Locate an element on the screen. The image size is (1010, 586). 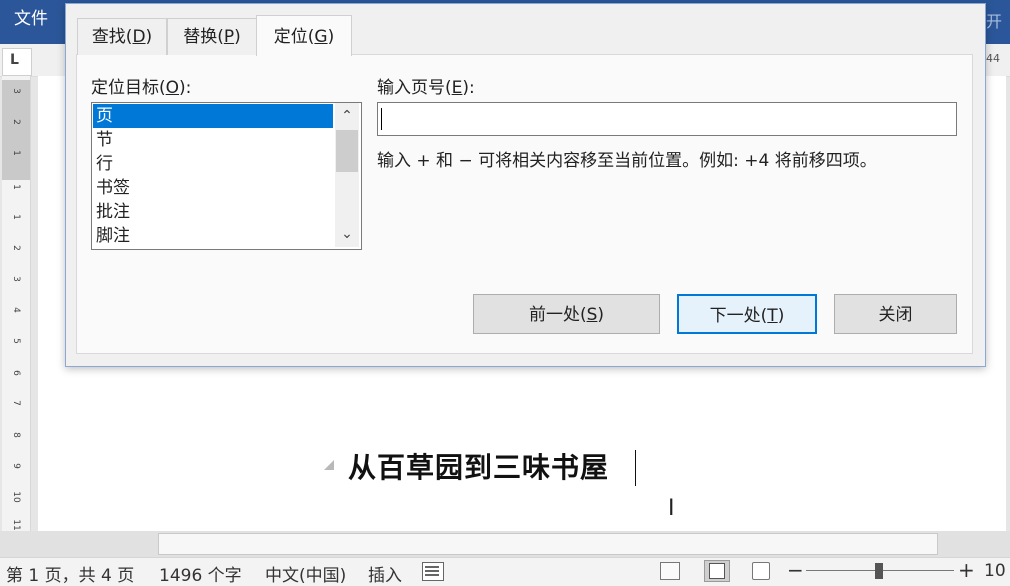
page-count: 第 1 页，共 4 页 is located at coordinates (70, 573).